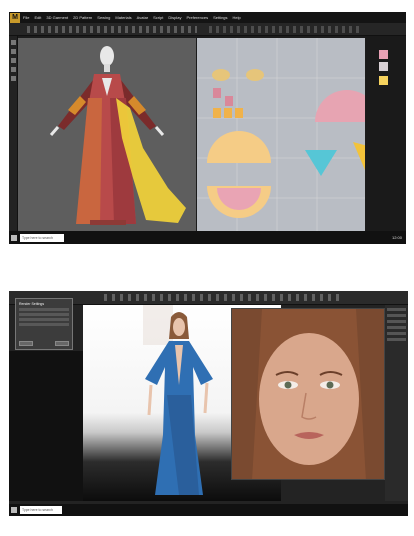 This screenshot has width=414, height=536. Describe the element at coordinates (396, 403) in the screenshot. I see `parameters-panel` at that location.